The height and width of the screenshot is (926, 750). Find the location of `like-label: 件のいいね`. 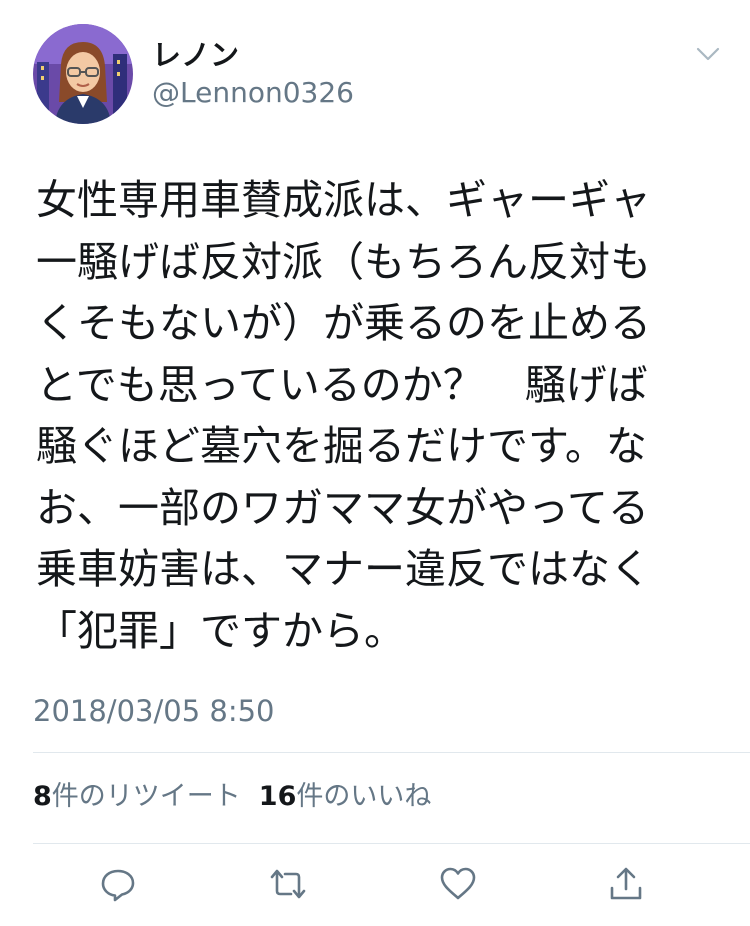

like-label: 件のいいね is located at coordinates (364, 796).